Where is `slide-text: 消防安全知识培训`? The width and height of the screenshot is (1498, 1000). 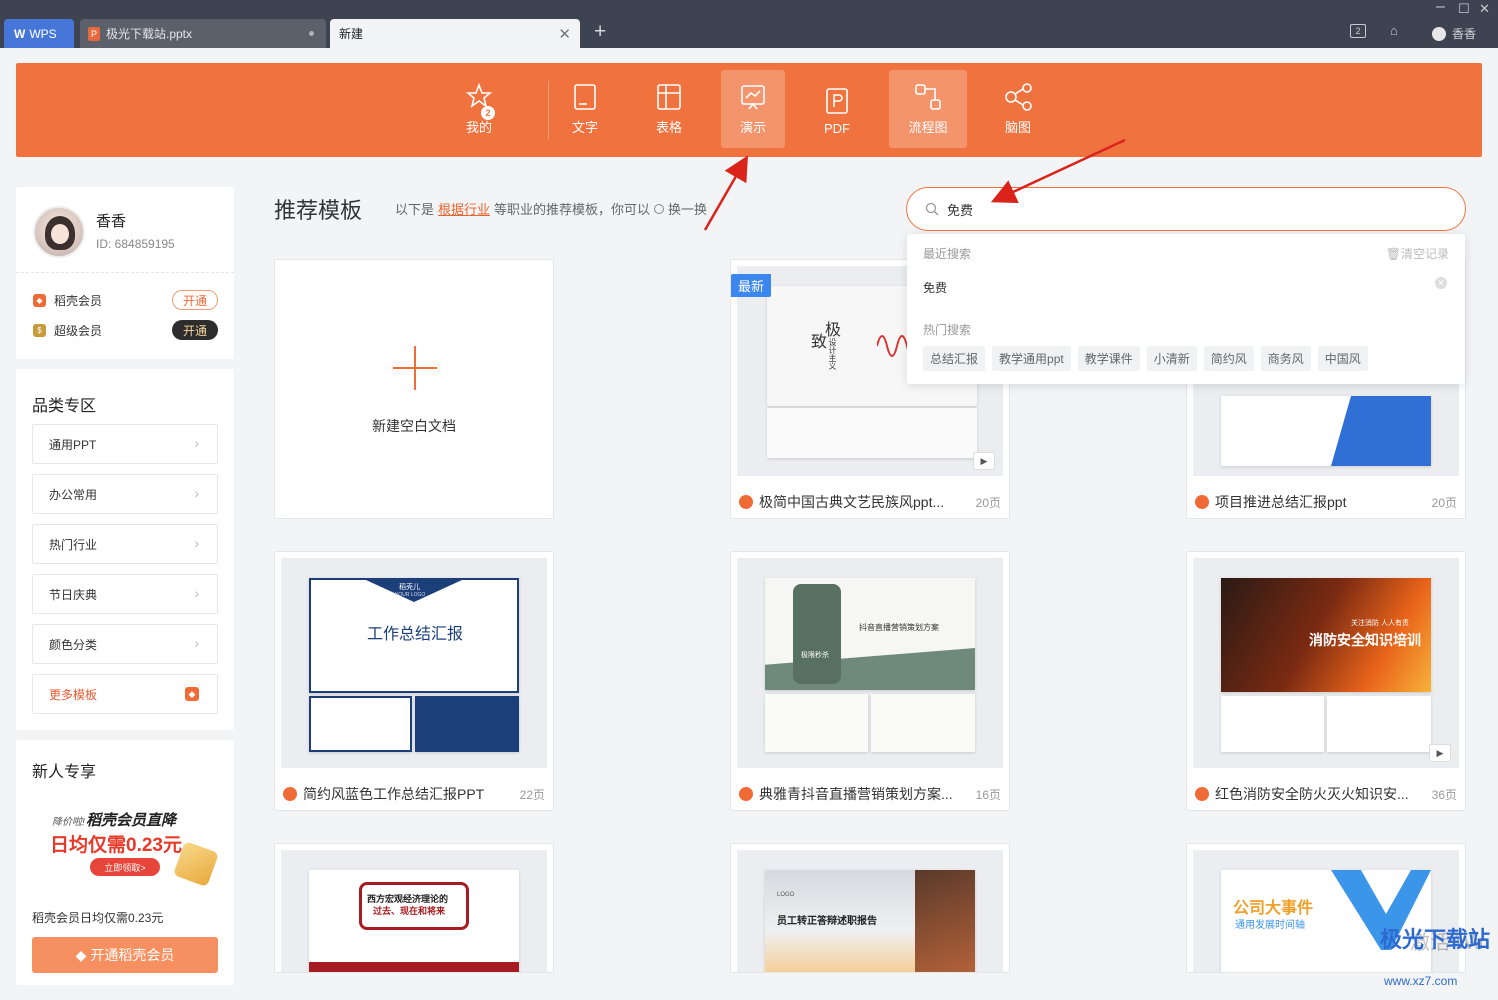 slide-text: 消防安全知识培训 is located at coordinates (1365, 640).